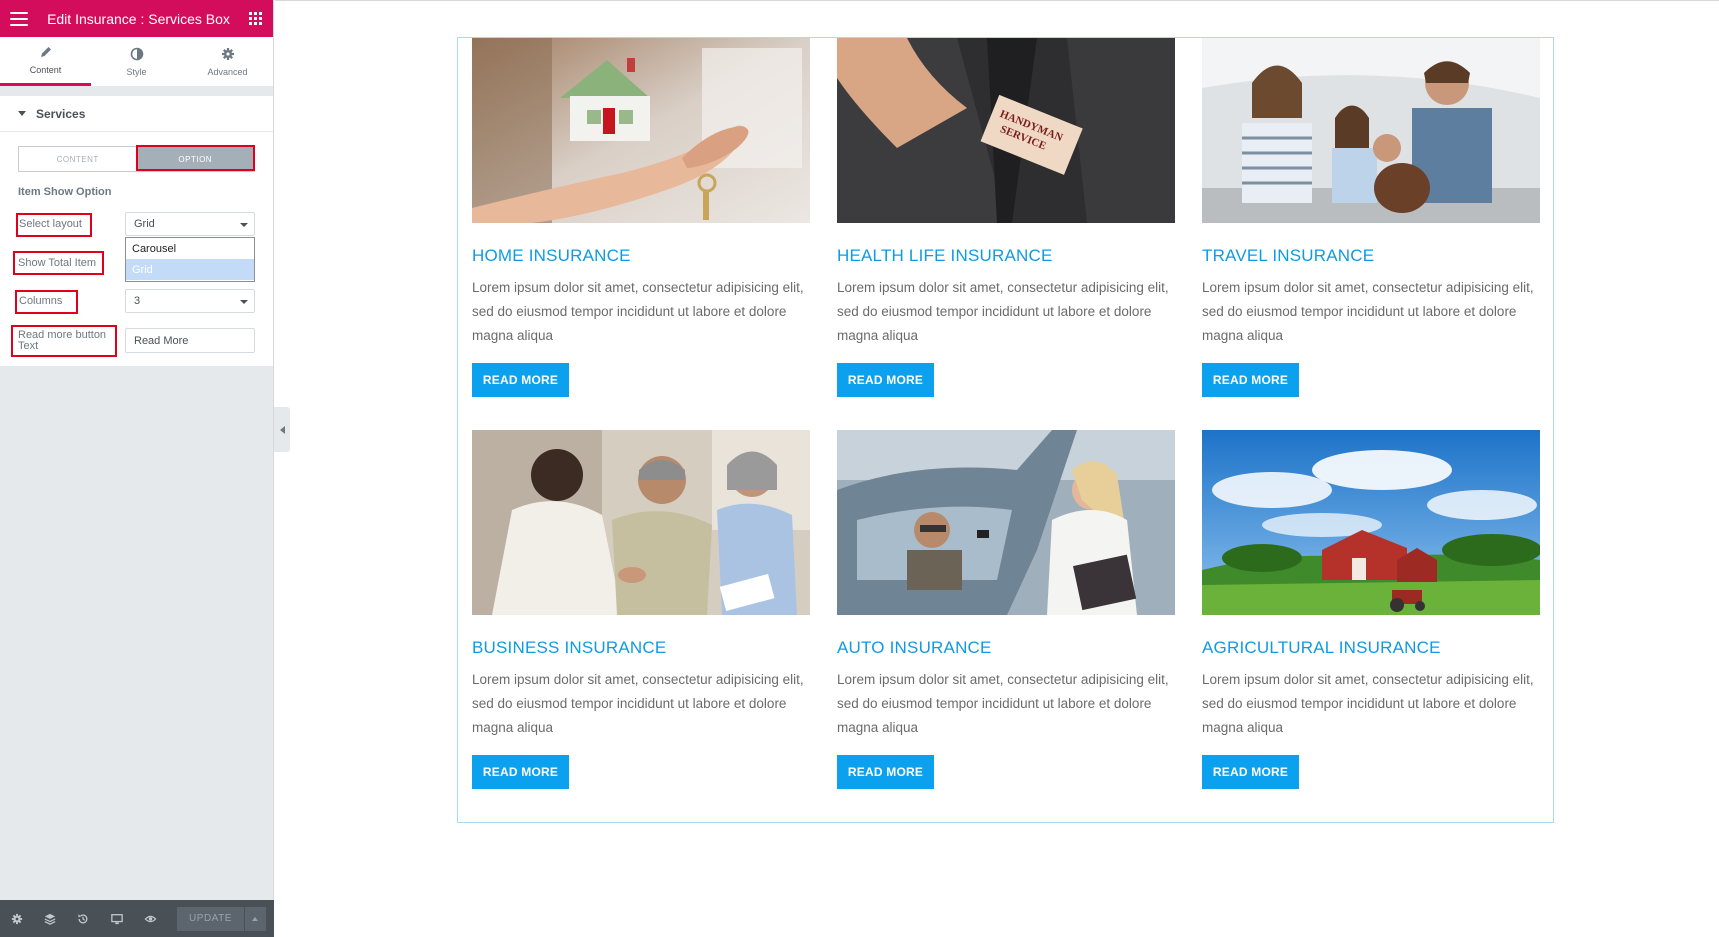 This screenshot has width=1719, height=937. What do you see at coordinates (83, 919) in the screenshot?
I see `history-icon` at bounding box center [83, 919].